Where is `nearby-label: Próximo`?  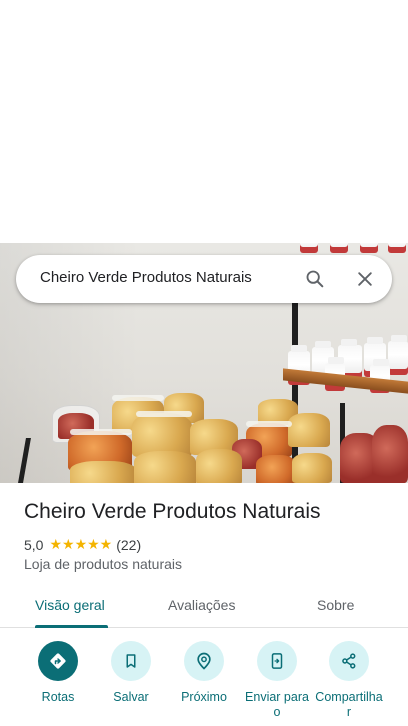
nearby-label: Próximo is located at coordinates (204, 697).